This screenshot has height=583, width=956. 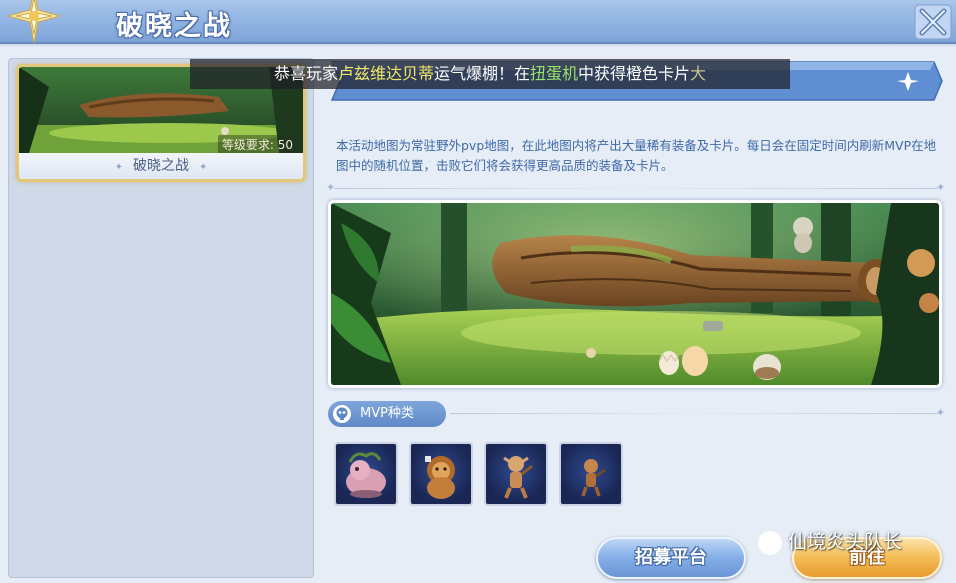 What do you see at coordinates (174, 26) in the screenshot?
I see `page-title: 破晓之战` at bounding box center [174, 26].